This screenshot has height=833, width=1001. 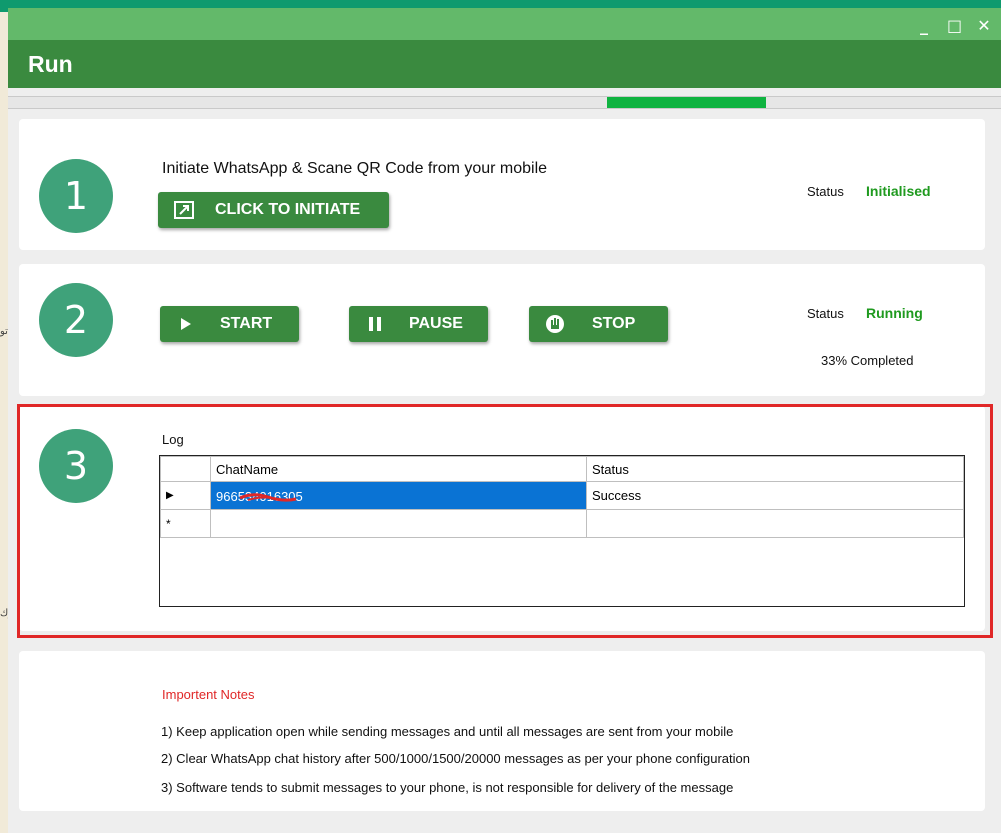 I want to click on start-button: START, so click(x=229, y=324).